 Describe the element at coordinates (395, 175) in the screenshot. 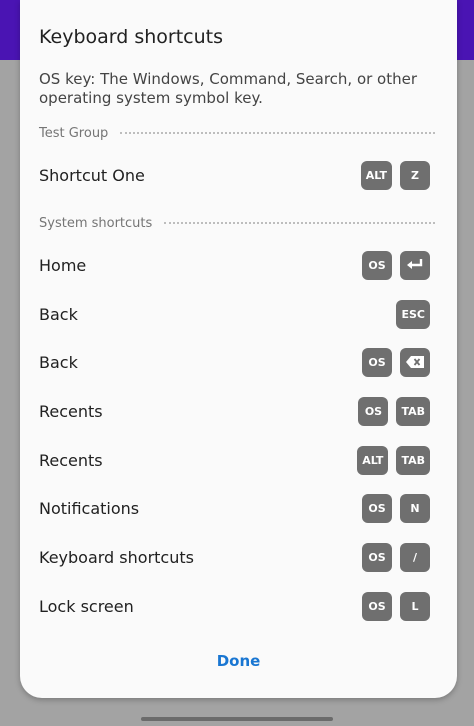

I see `shortcut-keys: ALT Z` at that location.